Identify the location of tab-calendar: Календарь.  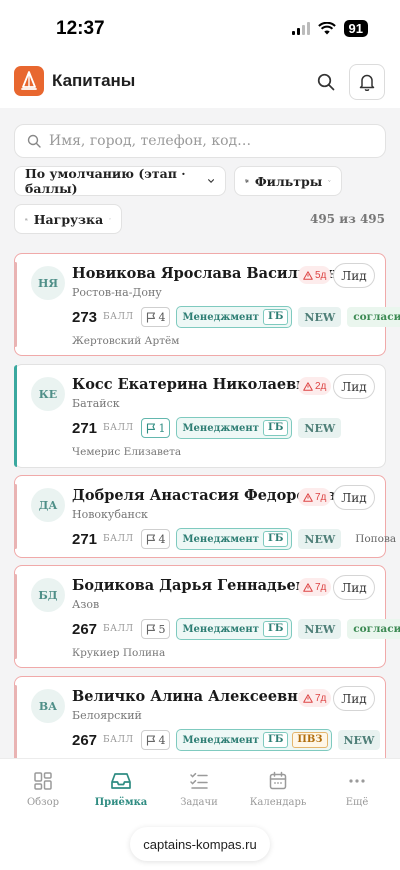
(278, 789).